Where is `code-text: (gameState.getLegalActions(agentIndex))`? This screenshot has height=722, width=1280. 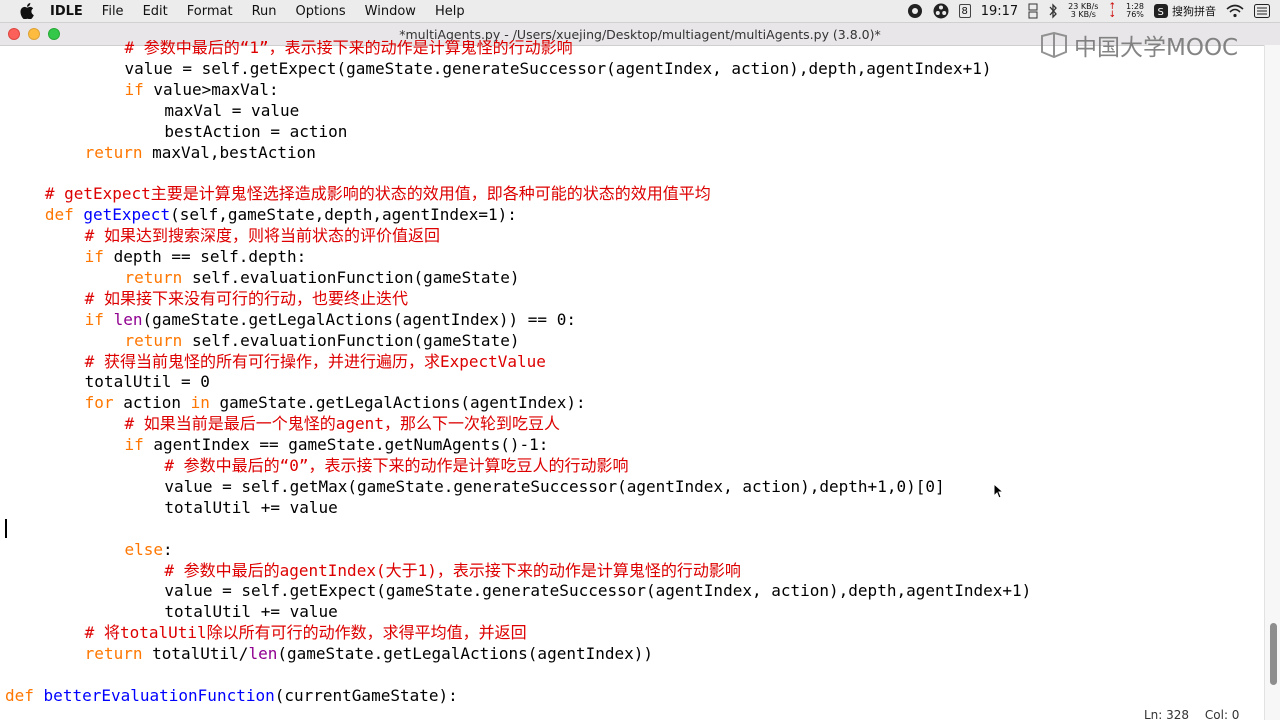
code-text: (gameState.getLegalActions(agentIndex)) is located at coordinates (465, 654).